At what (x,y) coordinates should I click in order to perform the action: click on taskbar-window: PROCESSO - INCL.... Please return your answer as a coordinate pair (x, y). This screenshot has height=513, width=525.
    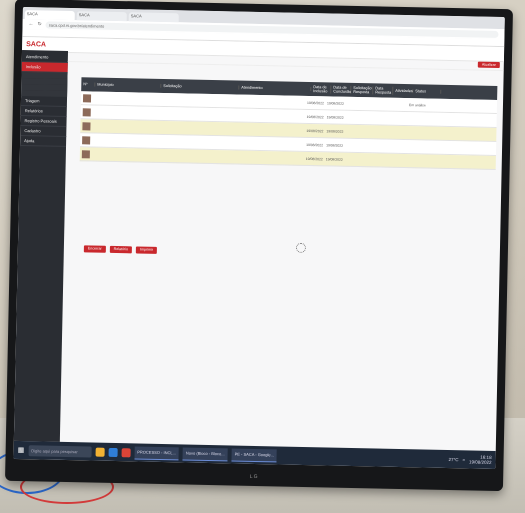
    Looking at the image, I should click on (157, 452).